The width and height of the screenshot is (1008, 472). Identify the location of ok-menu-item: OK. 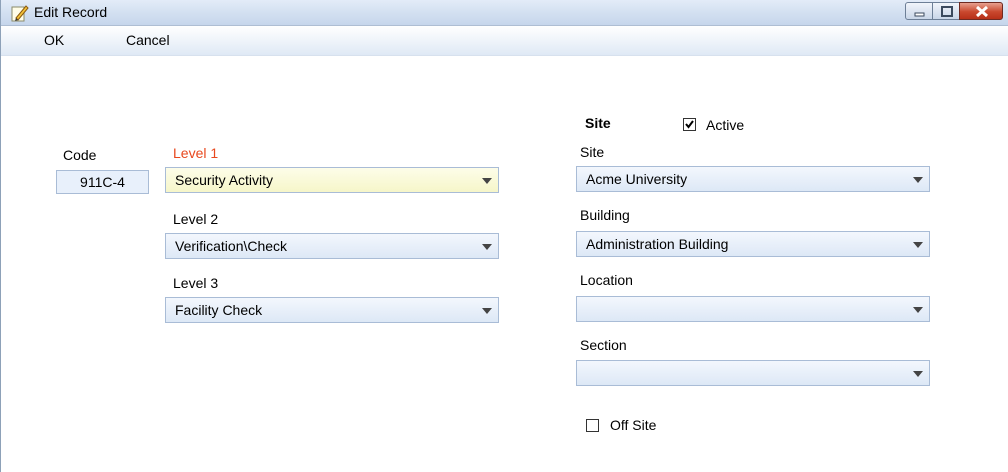
(54, 40).